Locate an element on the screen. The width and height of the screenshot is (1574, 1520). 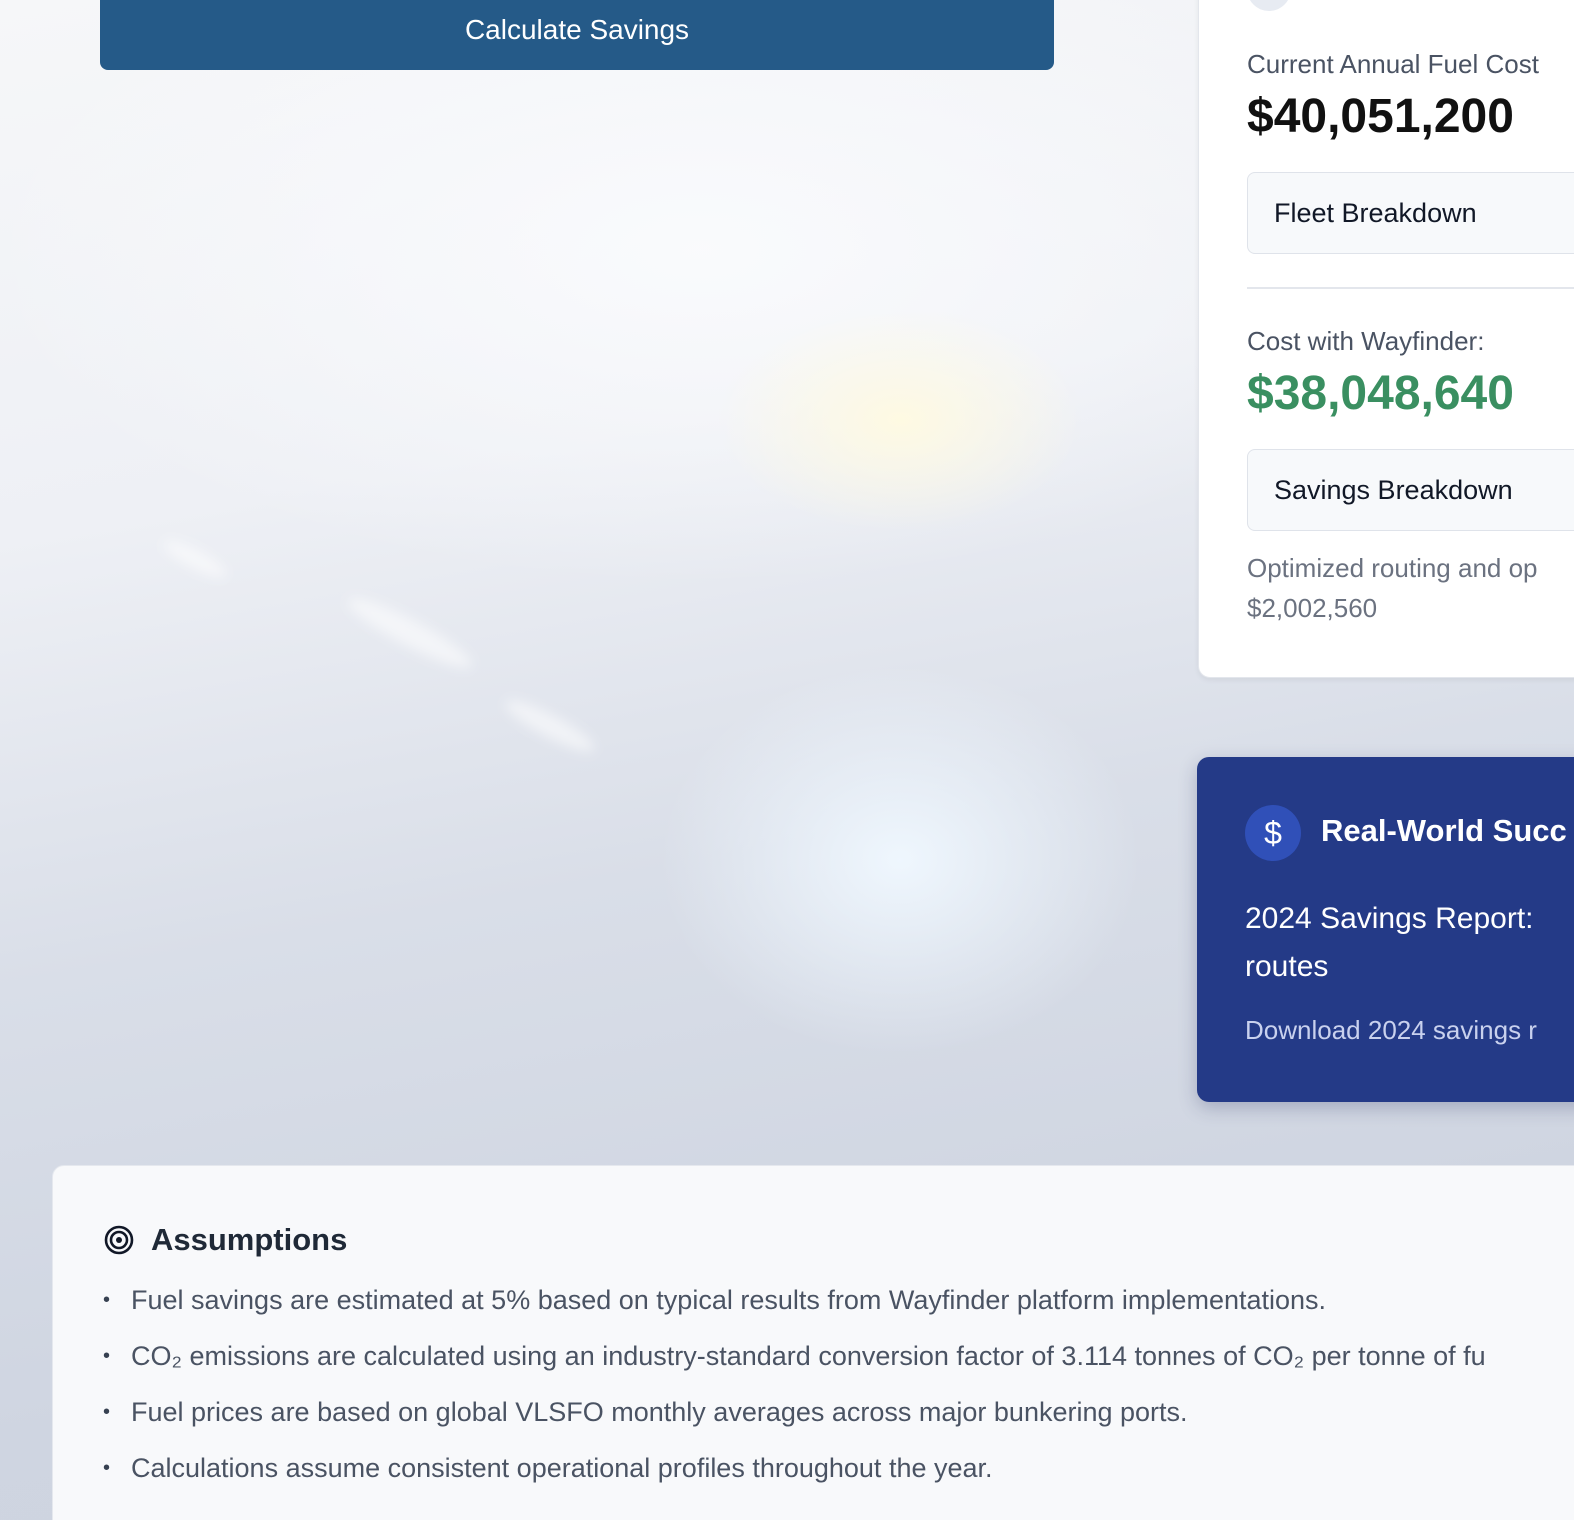
current-cost-value: $40,051,200 is located at coordinates (1380, 116).